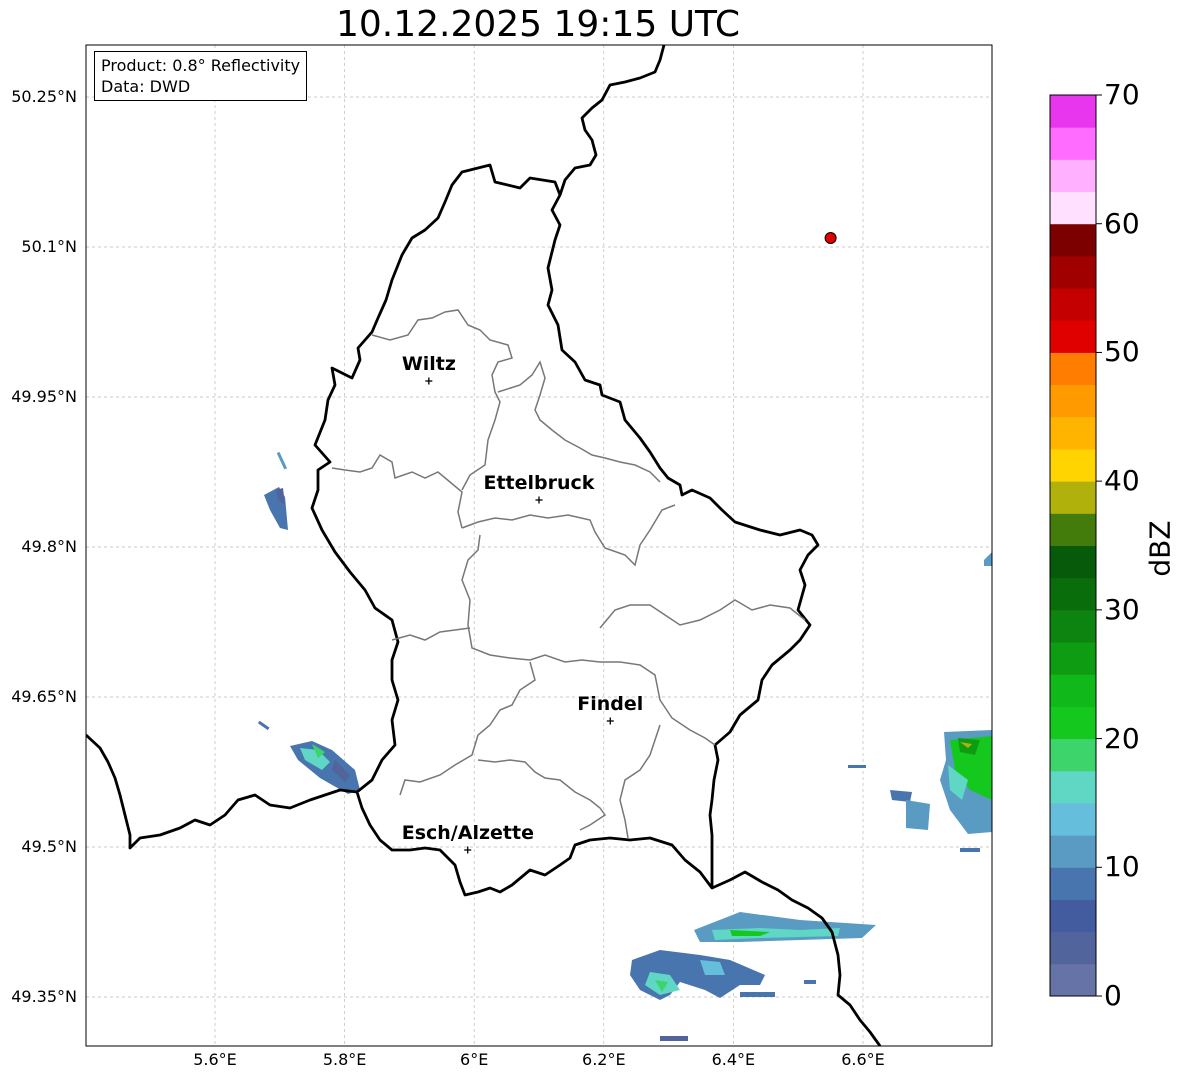  What do you see at coordinates (1122, 94) in the screenshot?
I see `colorbar-tick-label: 70` at bounding box center [1122, 94].